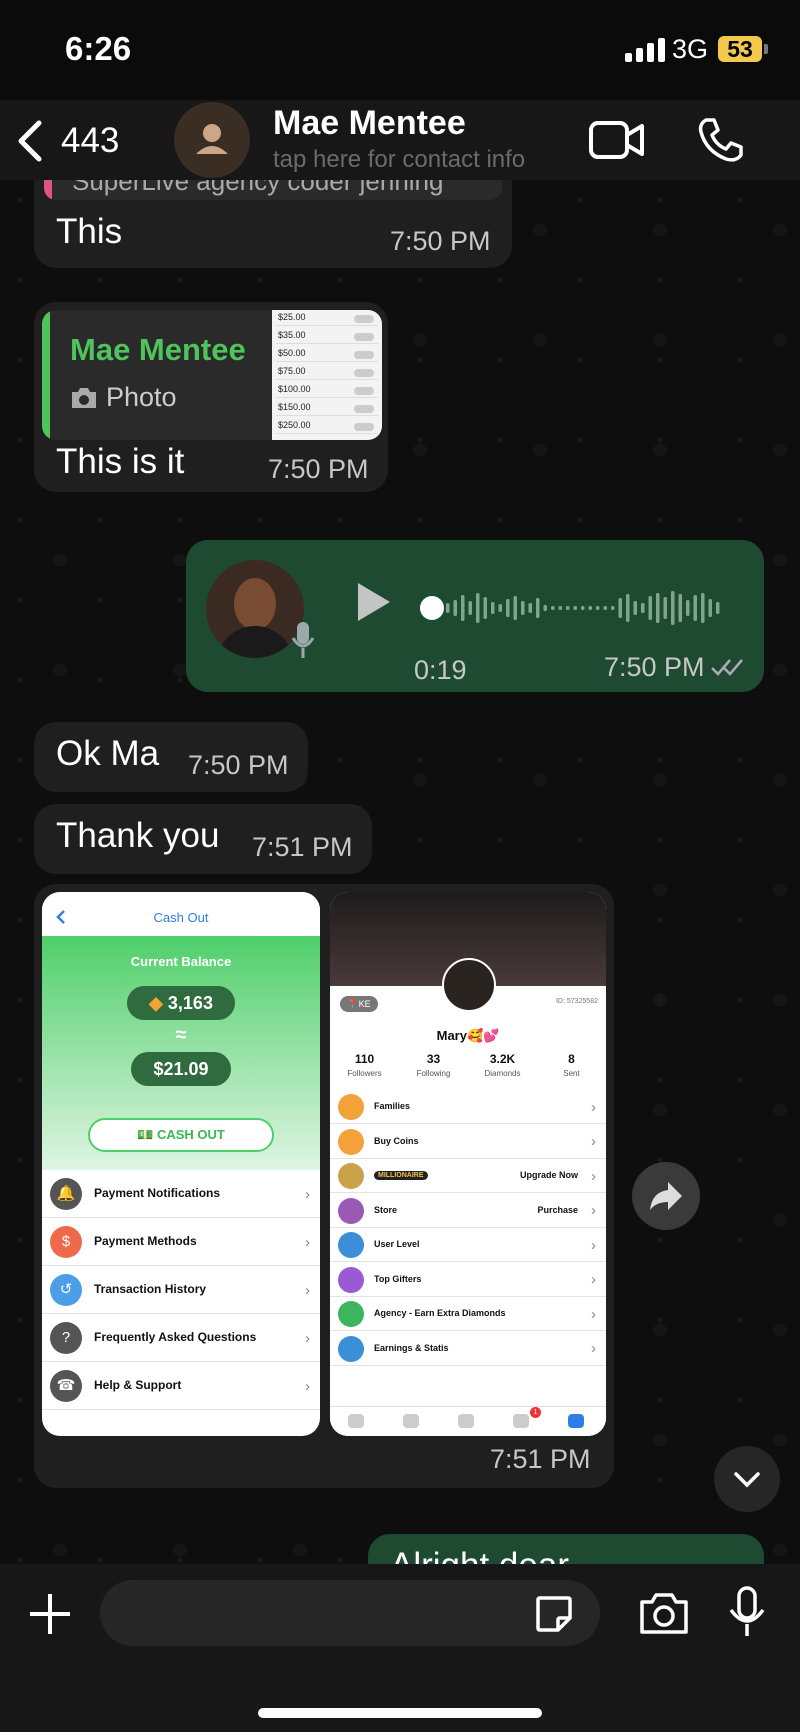  What do you see at coordinates (411, 1421) in the screenshot?
I see `people-tab-icon` at bounding box center [411, 1421].